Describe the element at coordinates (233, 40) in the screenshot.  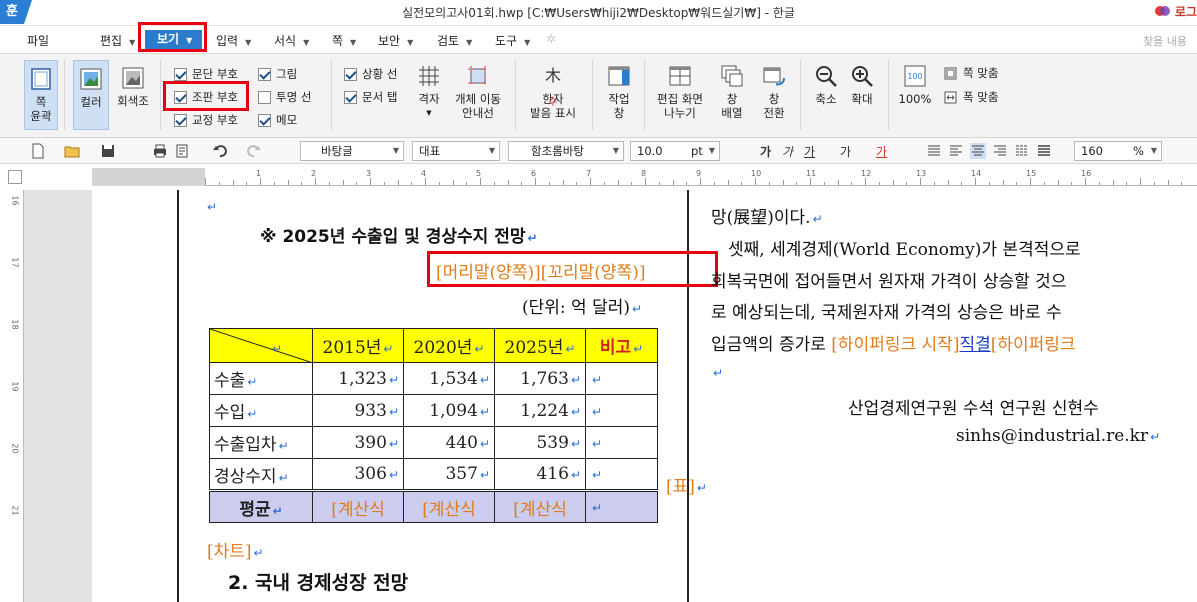
I see `menu-input: 입력 ▼` at that location.